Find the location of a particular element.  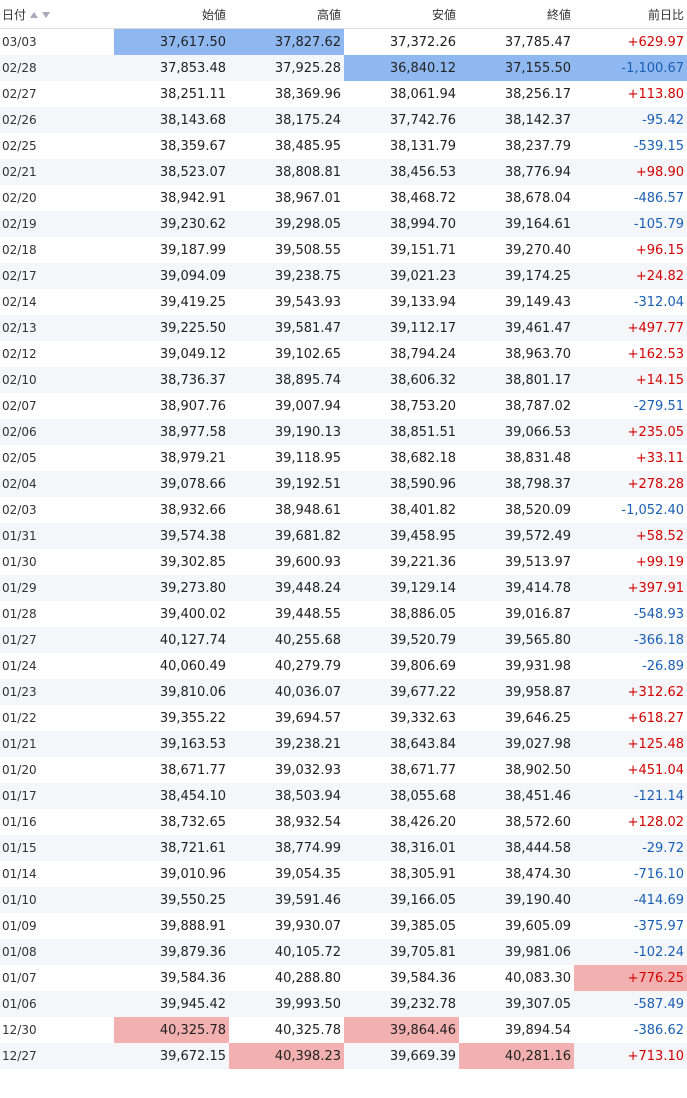

close-cell: 39,894.54 is located at coordinates (537, 1030).